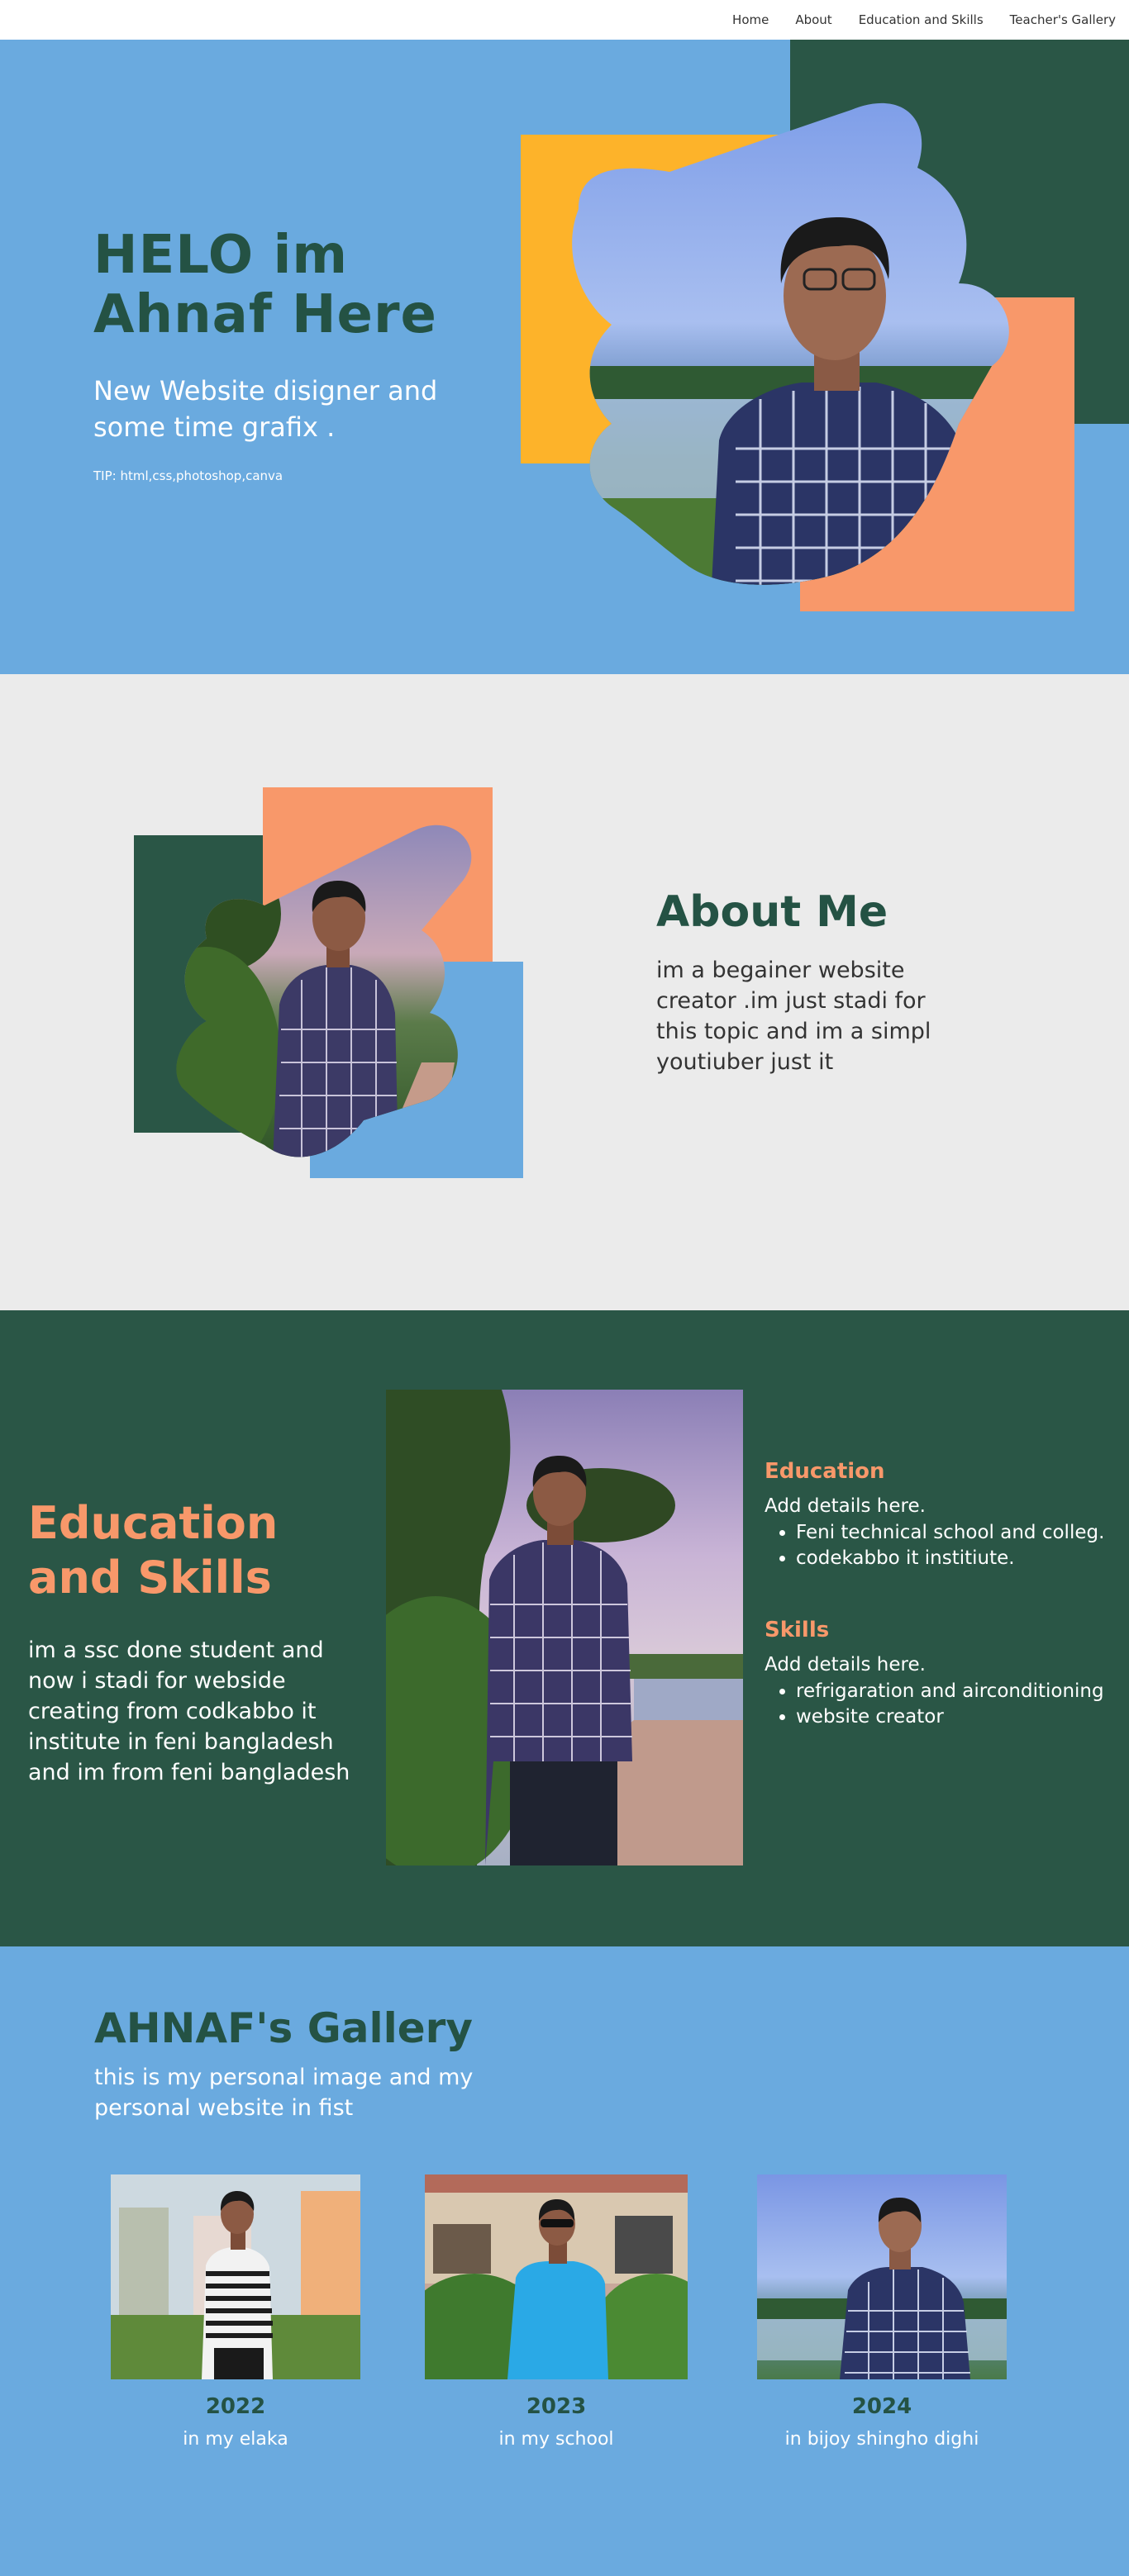 This screenshot has height=2576, width=1129. I want to click on nav-link-about: About, so click(813, 19).